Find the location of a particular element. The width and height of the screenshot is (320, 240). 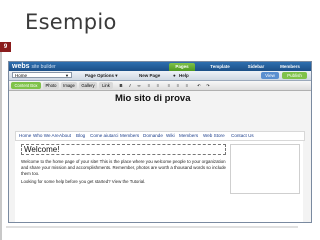

tab-template: Template is located at coordinates (220, 67).